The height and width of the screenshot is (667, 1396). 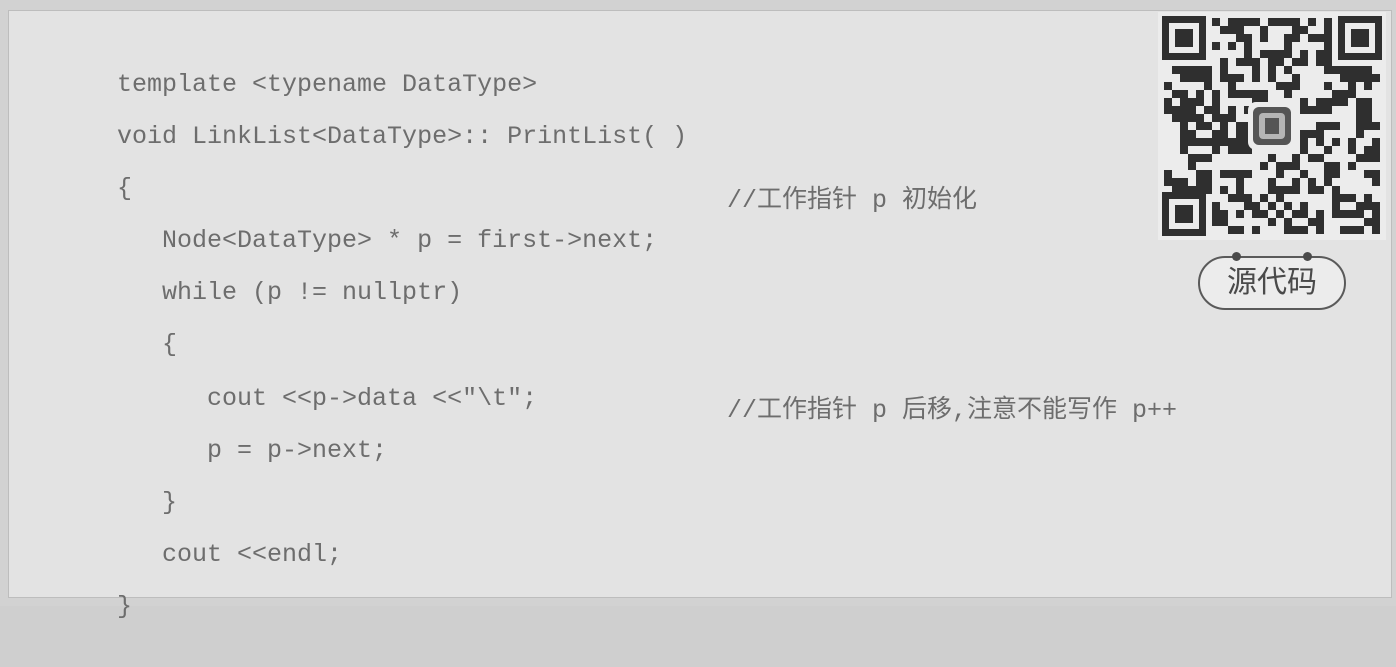 What do you see at coordinates (1236, 256) in the screenshot?
I see `badge-dot-left` at bounding box center [1236, 256].